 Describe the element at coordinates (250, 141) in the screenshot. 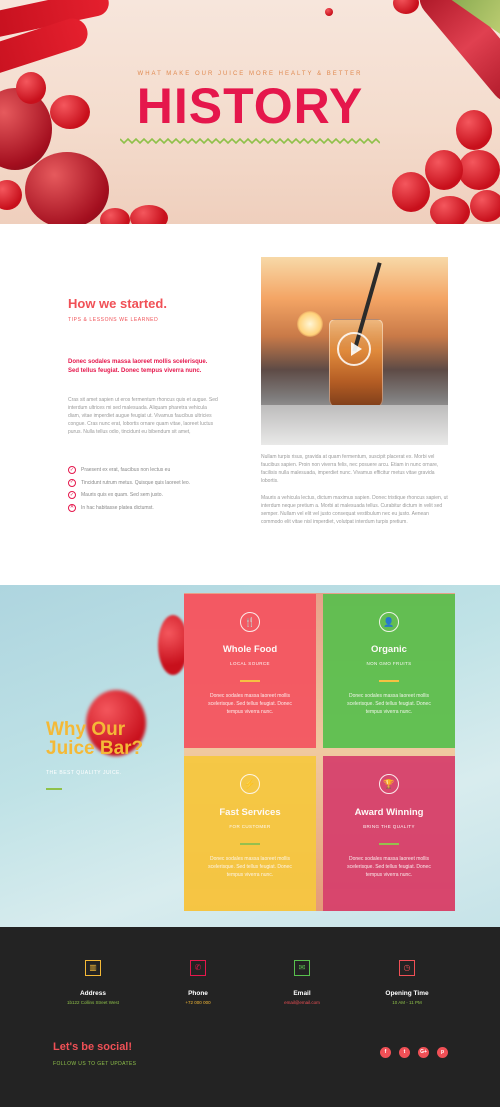

I see `zigzag-divider` at that location.